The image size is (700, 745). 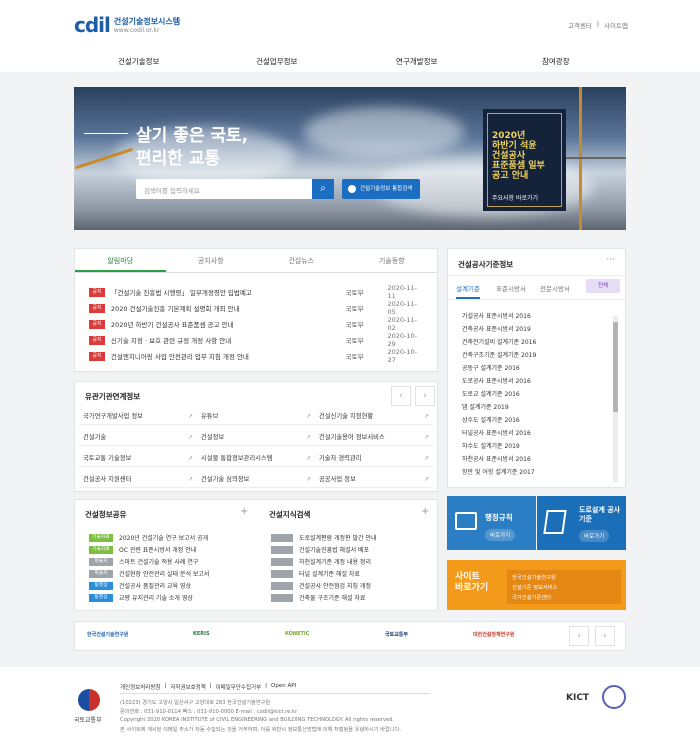 What do you see at coordinates (468, 291) in the screenshot?
I see `tab-design-standard: 설계기준` at bounding box center [468, 291].